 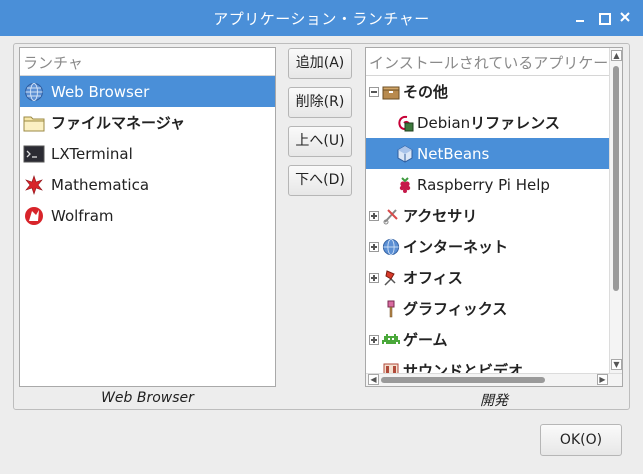 What do you see at coordinates (602, 379) in the screenshot?
I see `scroll-right-icon: ▶` at bounding box center [602, 379].